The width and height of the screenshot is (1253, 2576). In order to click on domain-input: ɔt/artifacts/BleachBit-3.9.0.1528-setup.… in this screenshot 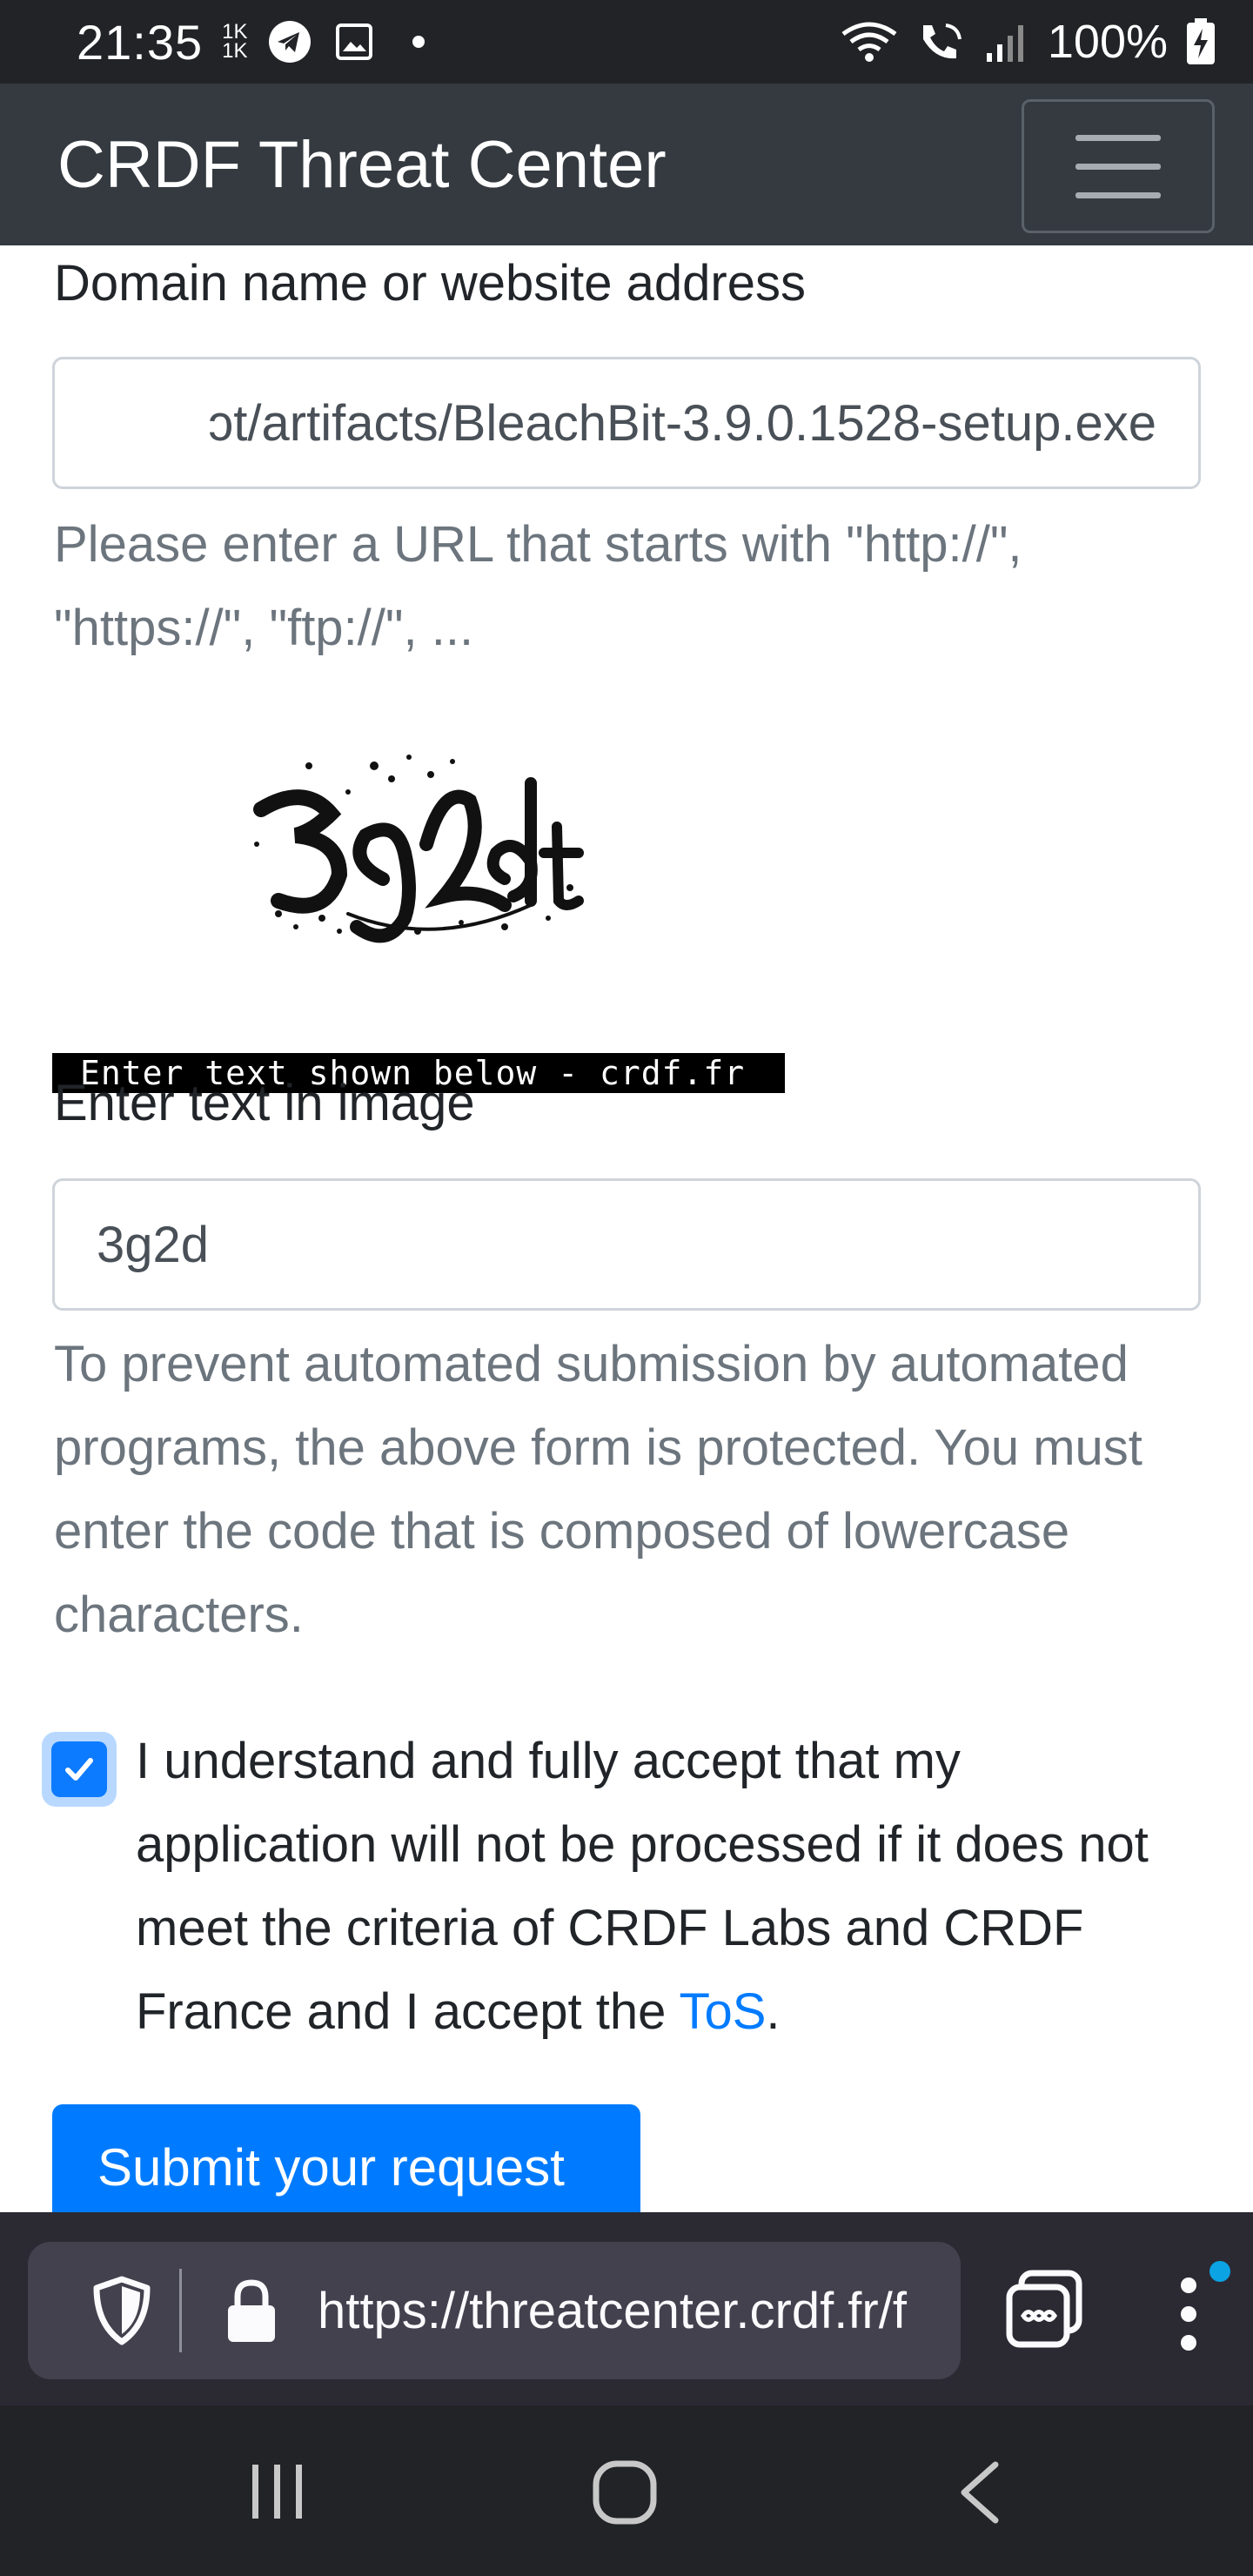, I will do `click(626, 423)`.